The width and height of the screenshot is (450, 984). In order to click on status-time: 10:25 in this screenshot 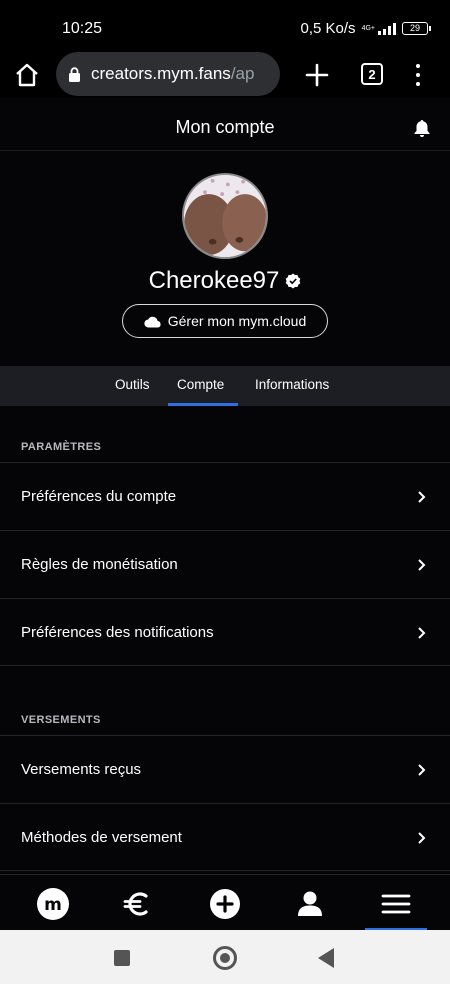, I will do `click(82, 28)`.